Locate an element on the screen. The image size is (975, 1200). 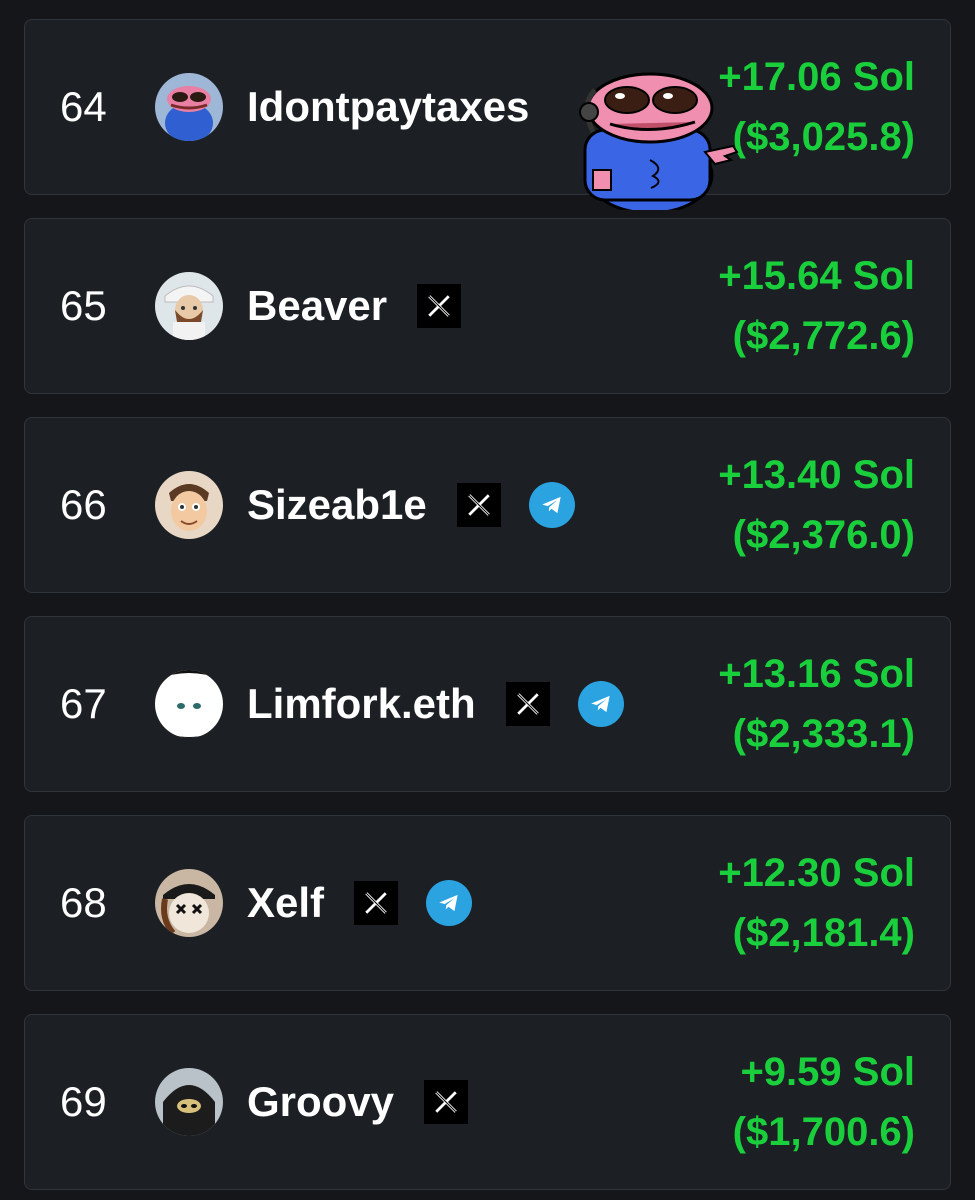
trader-name: Idontpaytaxes is located at coordinates (388, 107).